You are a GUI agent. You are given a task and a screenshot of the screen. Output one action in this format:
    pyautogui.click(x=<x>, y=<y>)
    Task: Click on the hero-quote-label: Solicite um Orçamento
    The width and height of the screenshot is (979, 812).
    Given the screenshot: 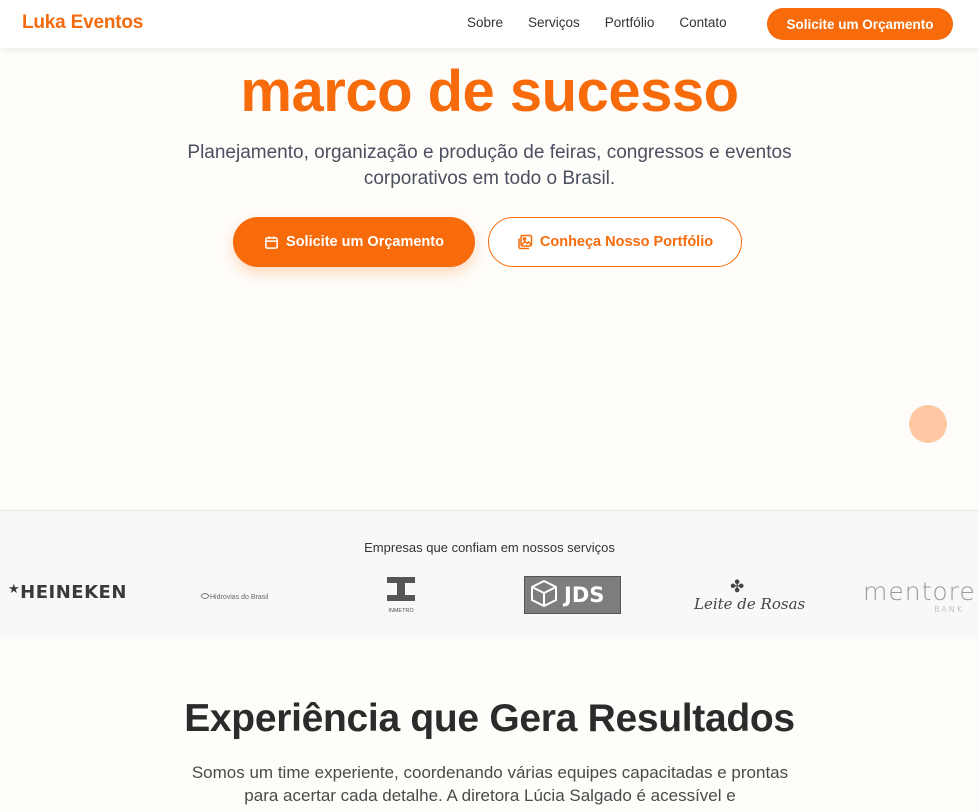 What is the action you would take?
    pyautogui.click(x=365, y=242)
    